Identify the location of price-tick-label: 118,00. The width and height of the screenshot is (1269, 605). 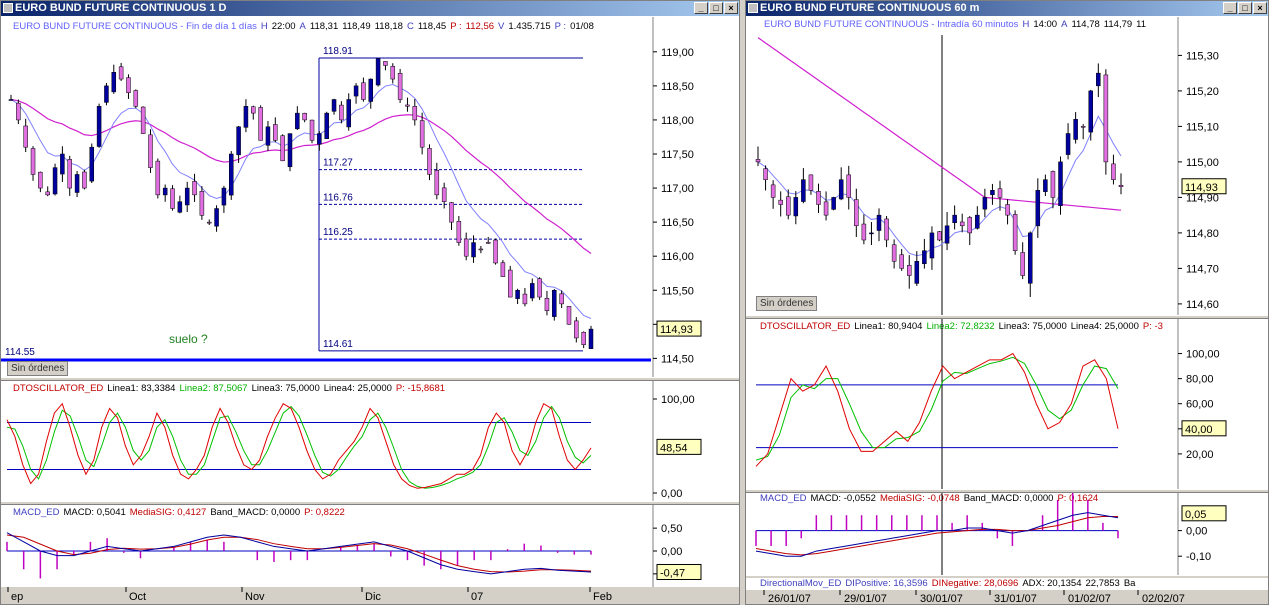
(677, 121).